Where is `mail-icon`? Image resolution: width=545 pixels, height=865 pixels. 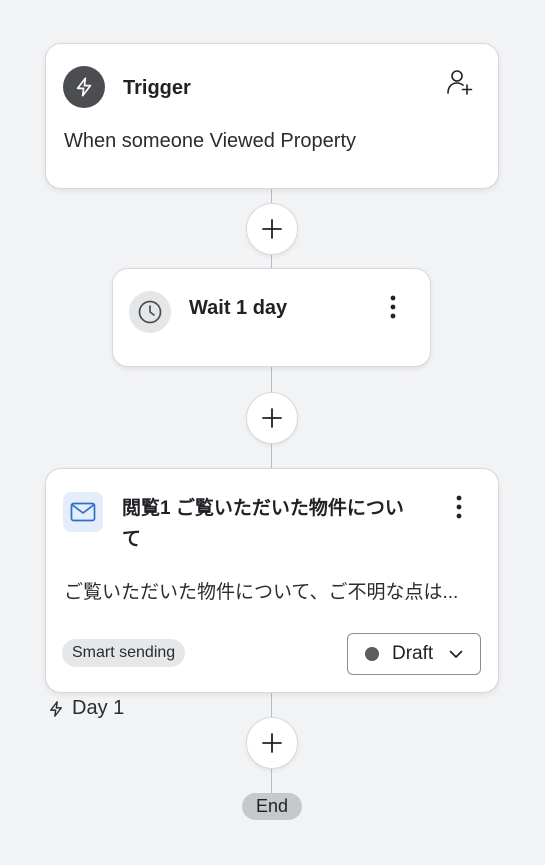 mail-icon is located at coordinates (83, 512).